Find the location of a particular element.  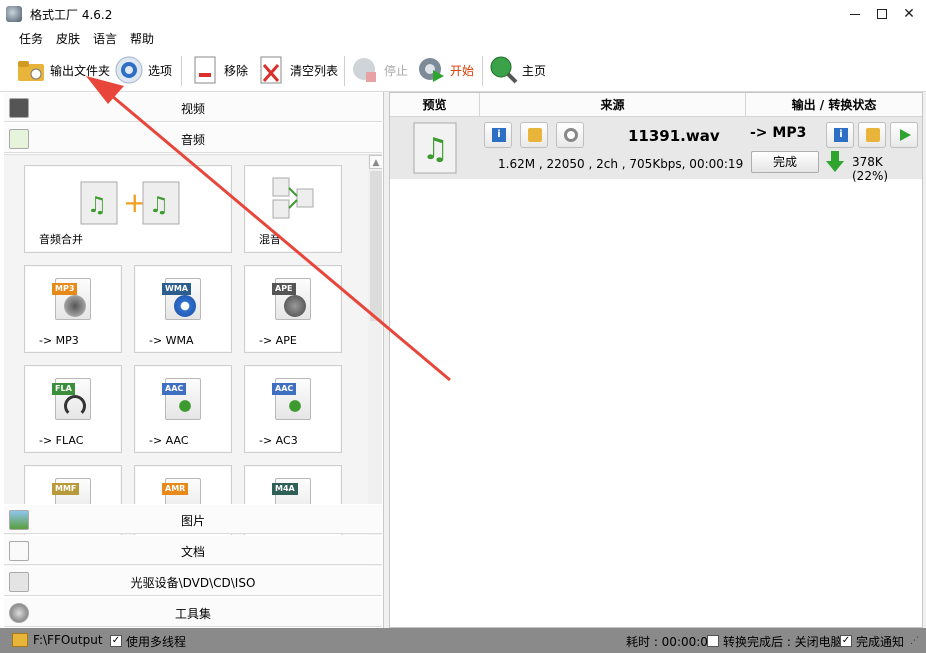

audio-mix-tile: 混音 is located at coordinates (293, 209).